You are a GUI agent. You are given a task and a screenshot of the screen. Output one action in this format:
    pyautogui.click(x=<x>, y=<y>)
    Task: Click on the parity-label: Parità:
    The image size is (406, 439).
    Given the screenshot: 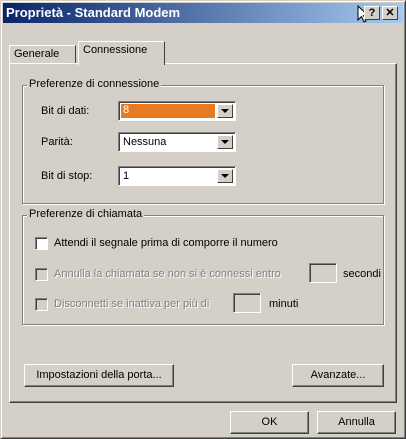 What is the action you would take?
    pyautogui.click(x=57, y=142)
    